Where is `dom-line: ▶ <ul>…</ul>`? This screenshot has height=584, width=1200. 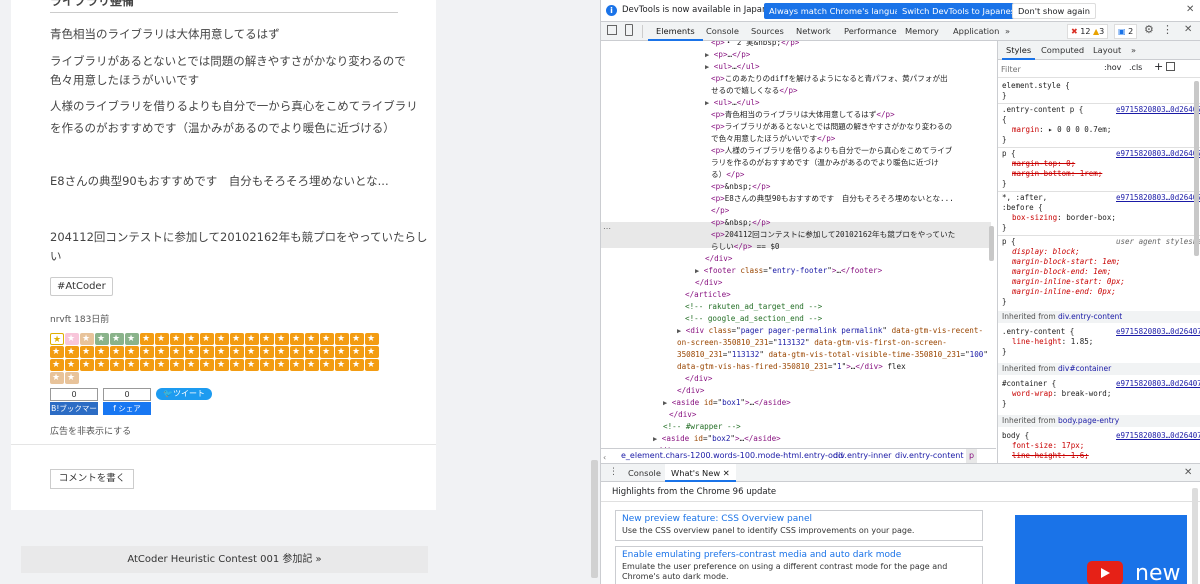 dom-line: ▶ <ul>…</ul> is located at coordinates (732, 103).